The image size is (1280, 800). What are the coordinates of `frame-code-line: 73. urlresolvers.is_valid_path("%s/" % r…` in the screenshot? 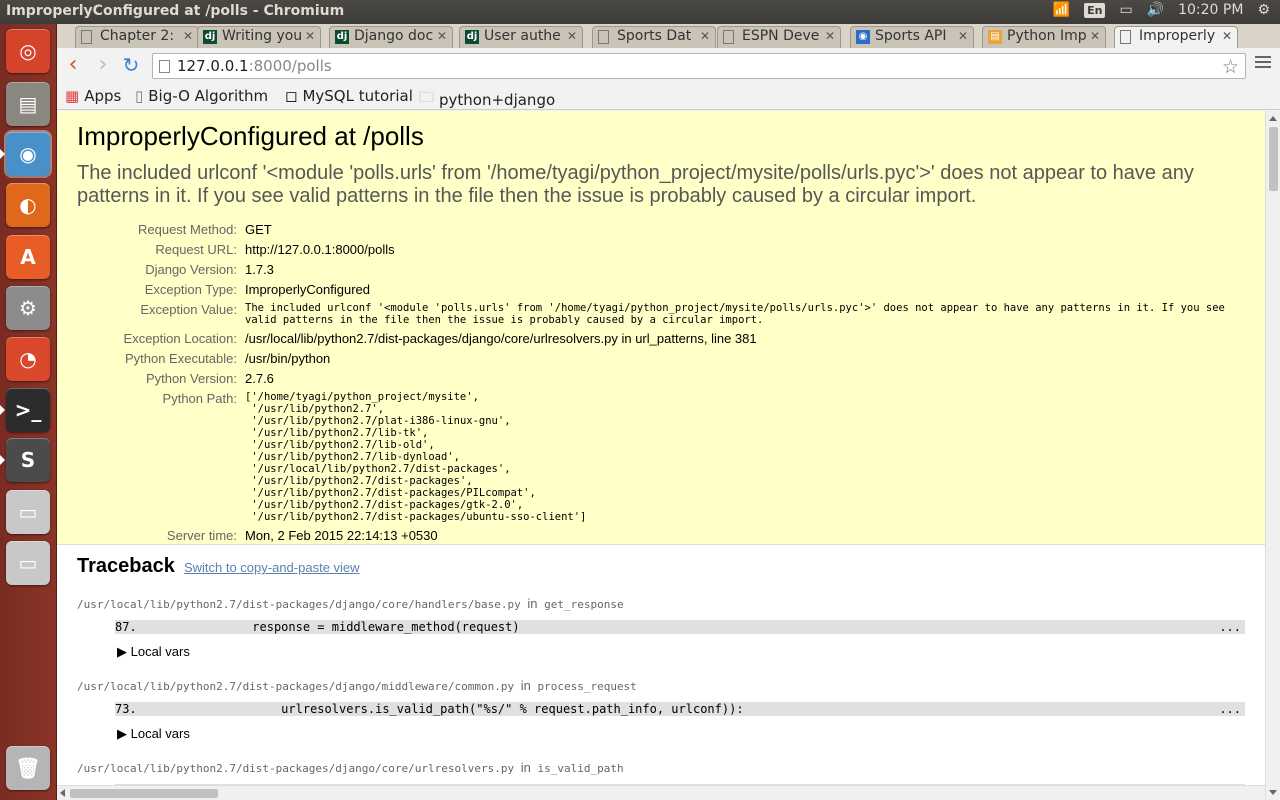 It's located at (680, 709).